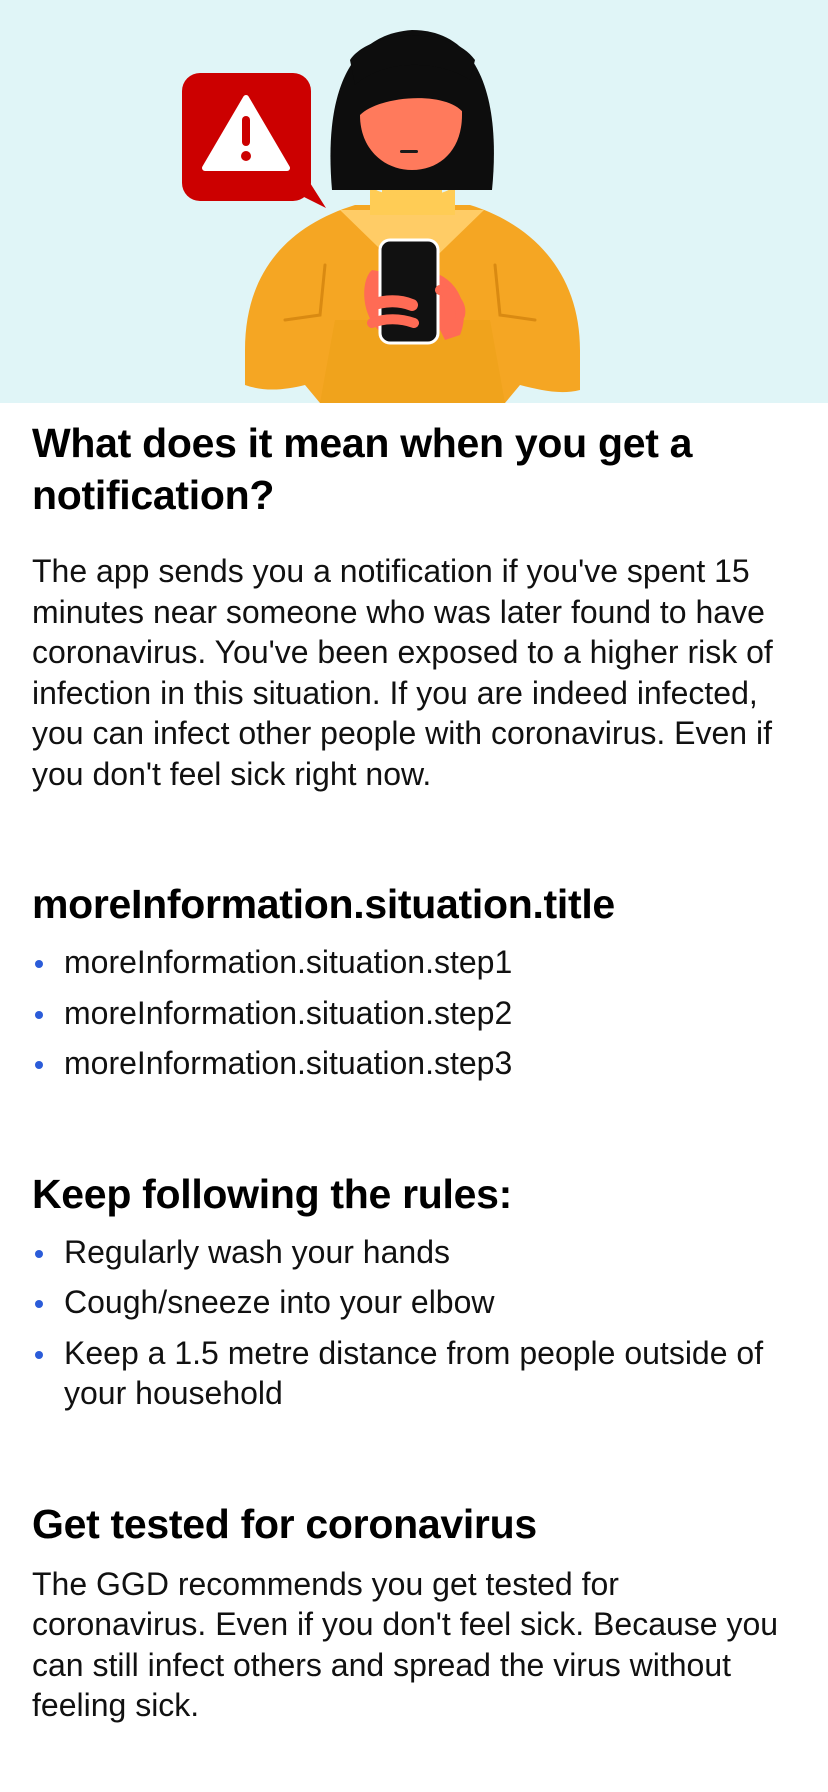 The width and height of the screenshot is (828, 1792). What do you see at coordinates (284, 1523) in the screenshot?
I see `get-tested-title: Get tested for coronavirus` at bounding box center [284, 1523].